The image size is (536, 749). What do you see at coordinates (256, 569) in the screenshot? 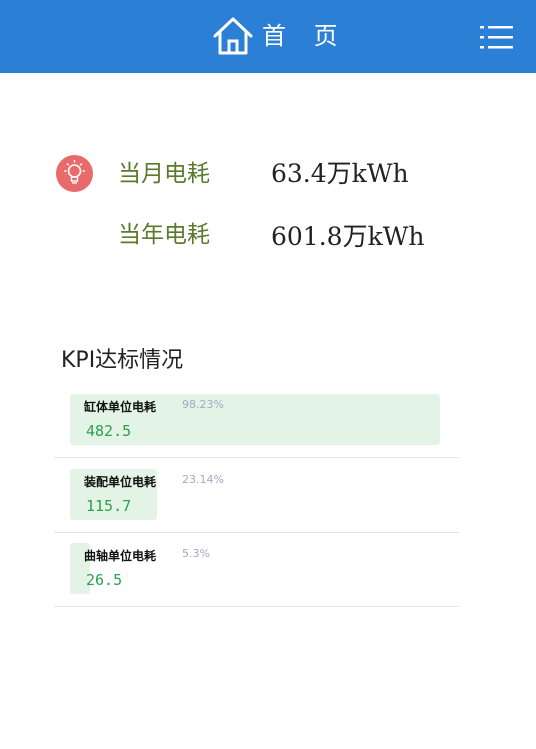
I see `kpi-item-crankshaft: 曲轴单位电耗 5.3% 26.5` at bounding box center [256, 569].